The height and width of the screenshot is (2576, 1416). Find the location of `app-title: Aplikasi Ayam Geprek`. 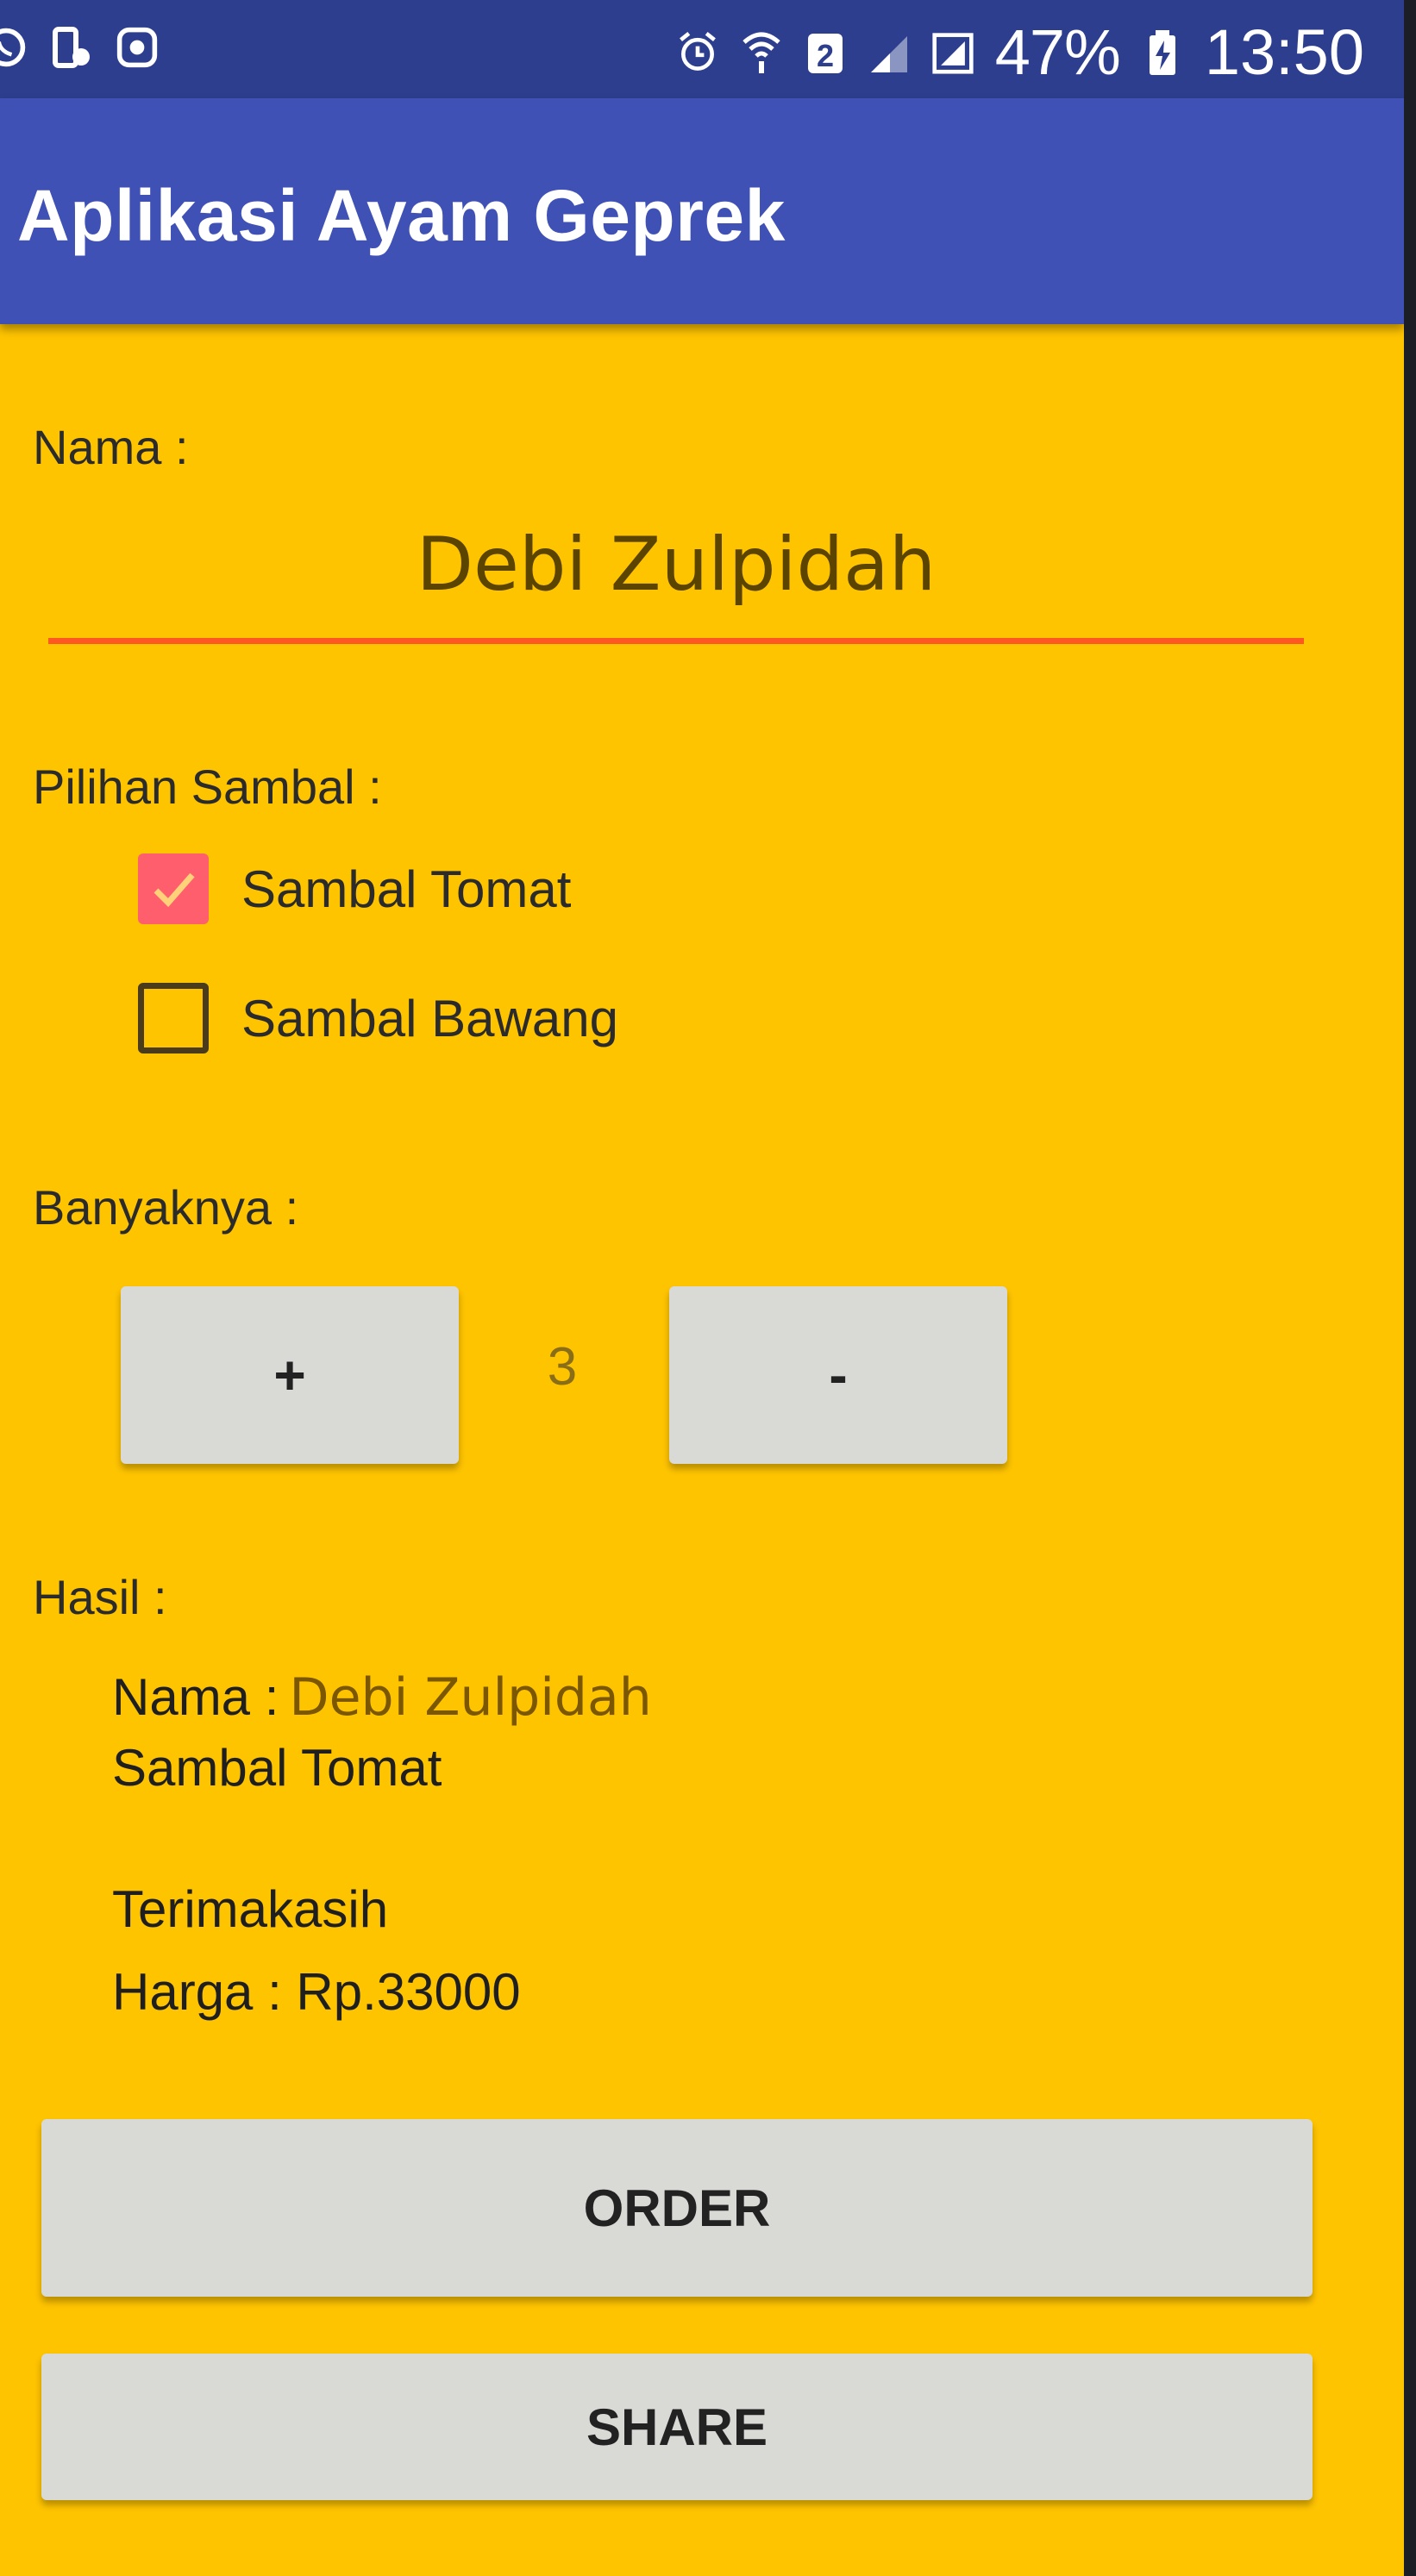

app-title: Aplikasi Ayam Geprek is located at coordinates (401, 215).